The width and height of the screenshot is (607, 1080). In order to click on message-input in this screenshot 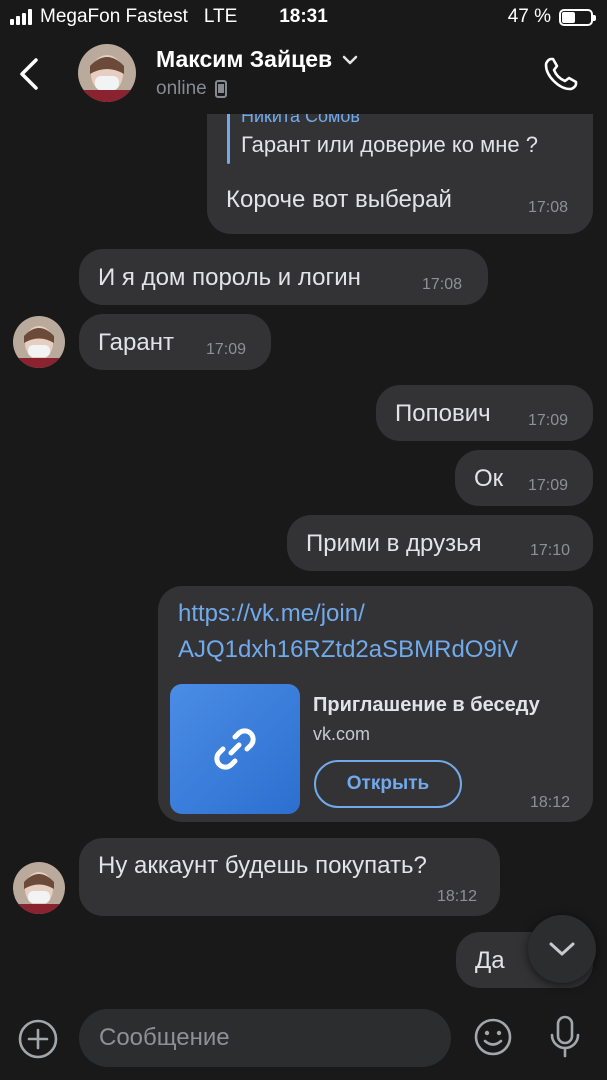, I will do `click(265, 1038)`.